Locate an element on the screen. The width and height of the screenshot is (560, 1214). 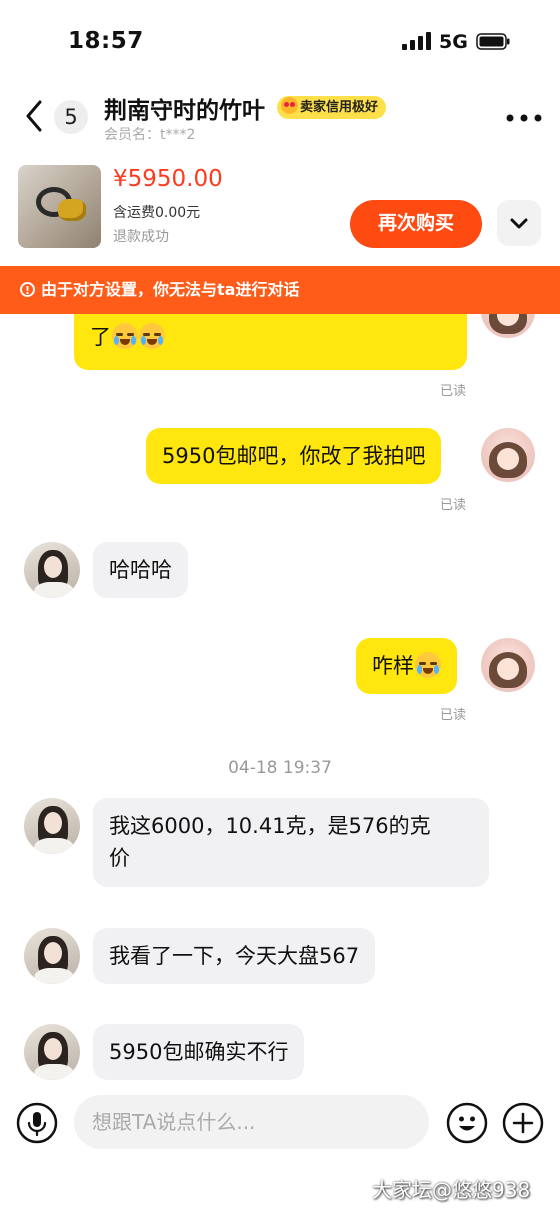
seller-name: 荆南守时的竹叶 is located at coordinates (184, 108).